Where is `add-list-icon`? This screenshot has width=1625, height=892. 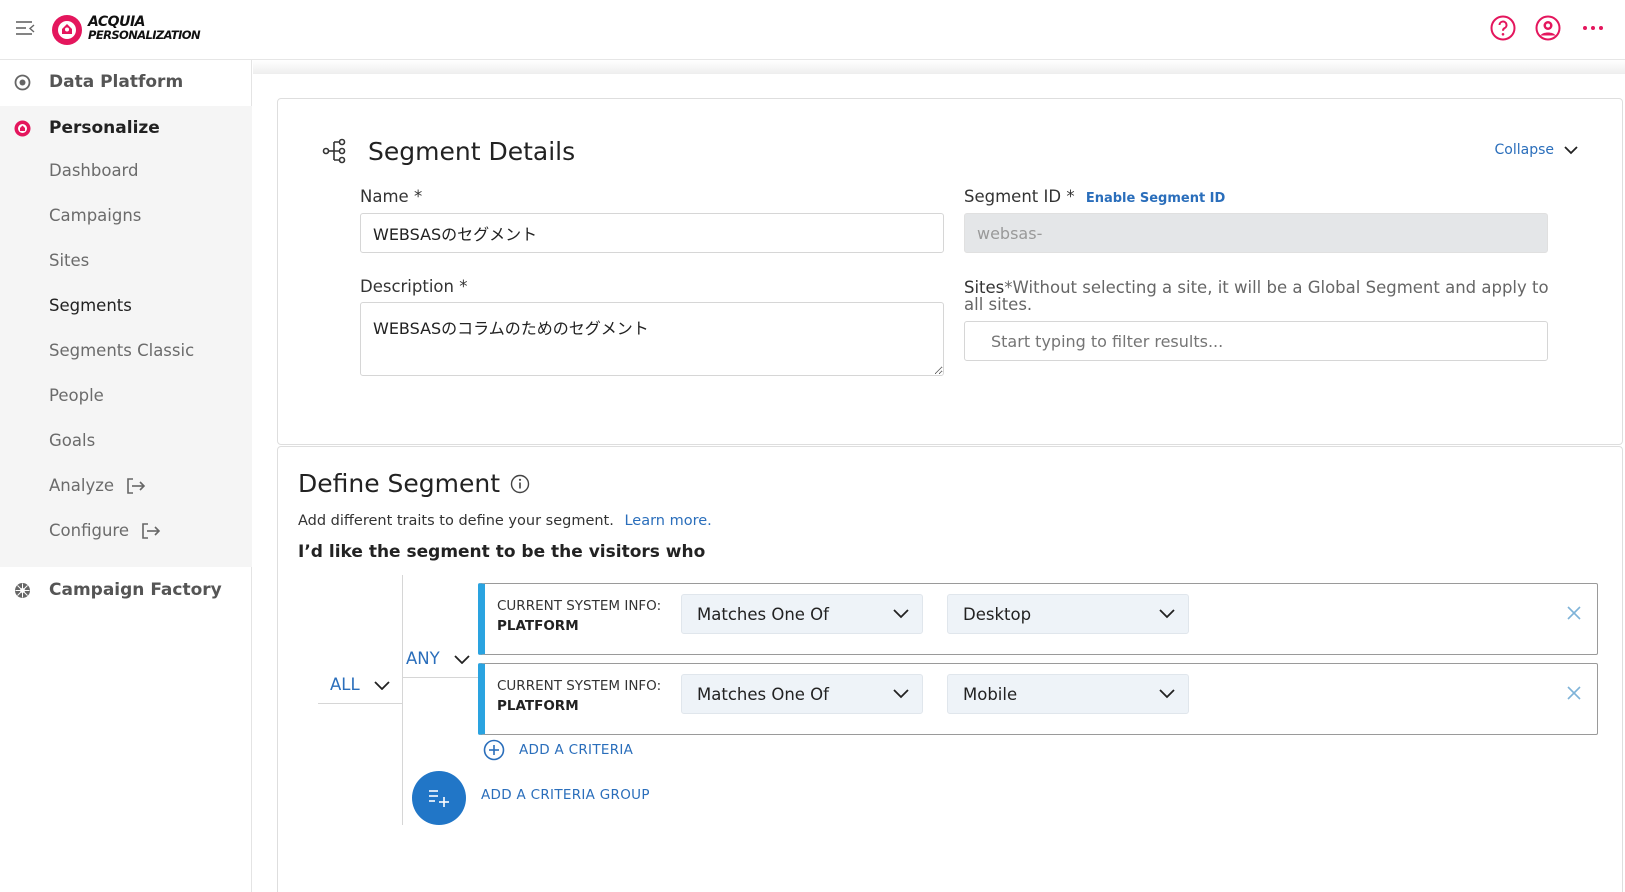 add-list-icon is located at coordinates (439, 798).